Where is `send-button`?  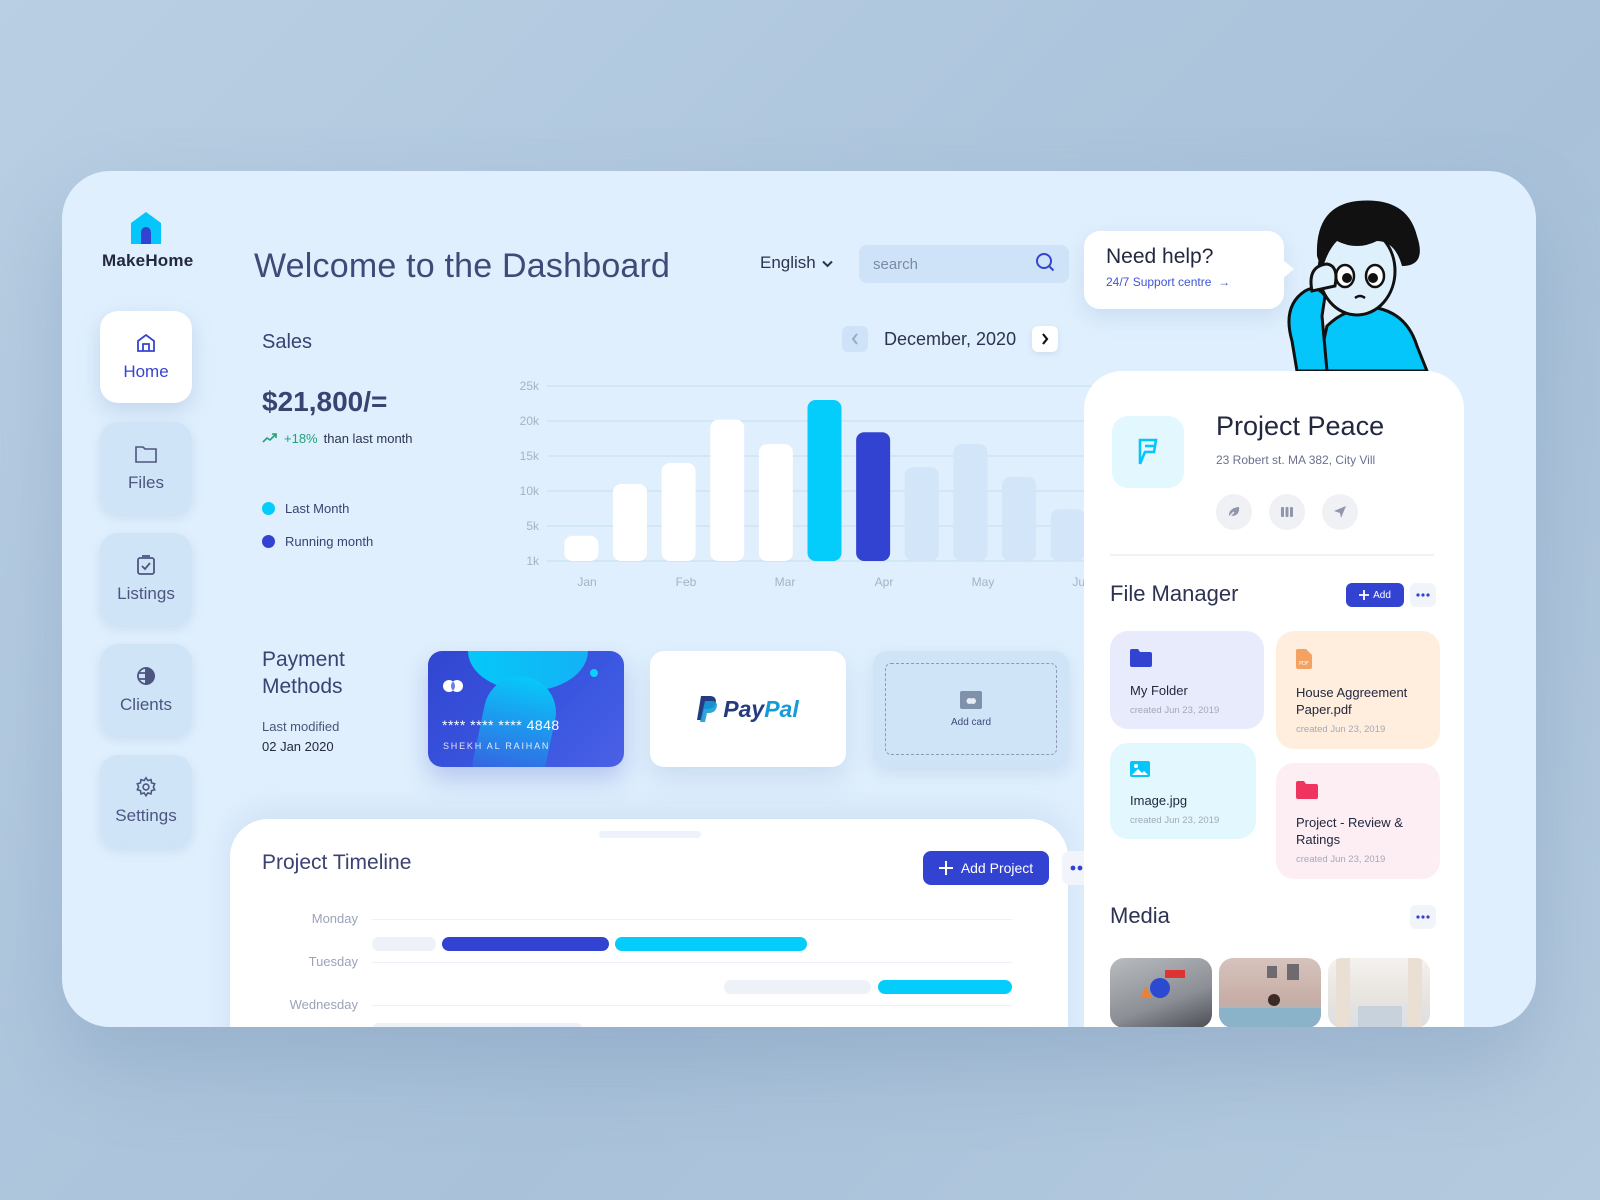 send-button is located at coordinates (1340, 512).